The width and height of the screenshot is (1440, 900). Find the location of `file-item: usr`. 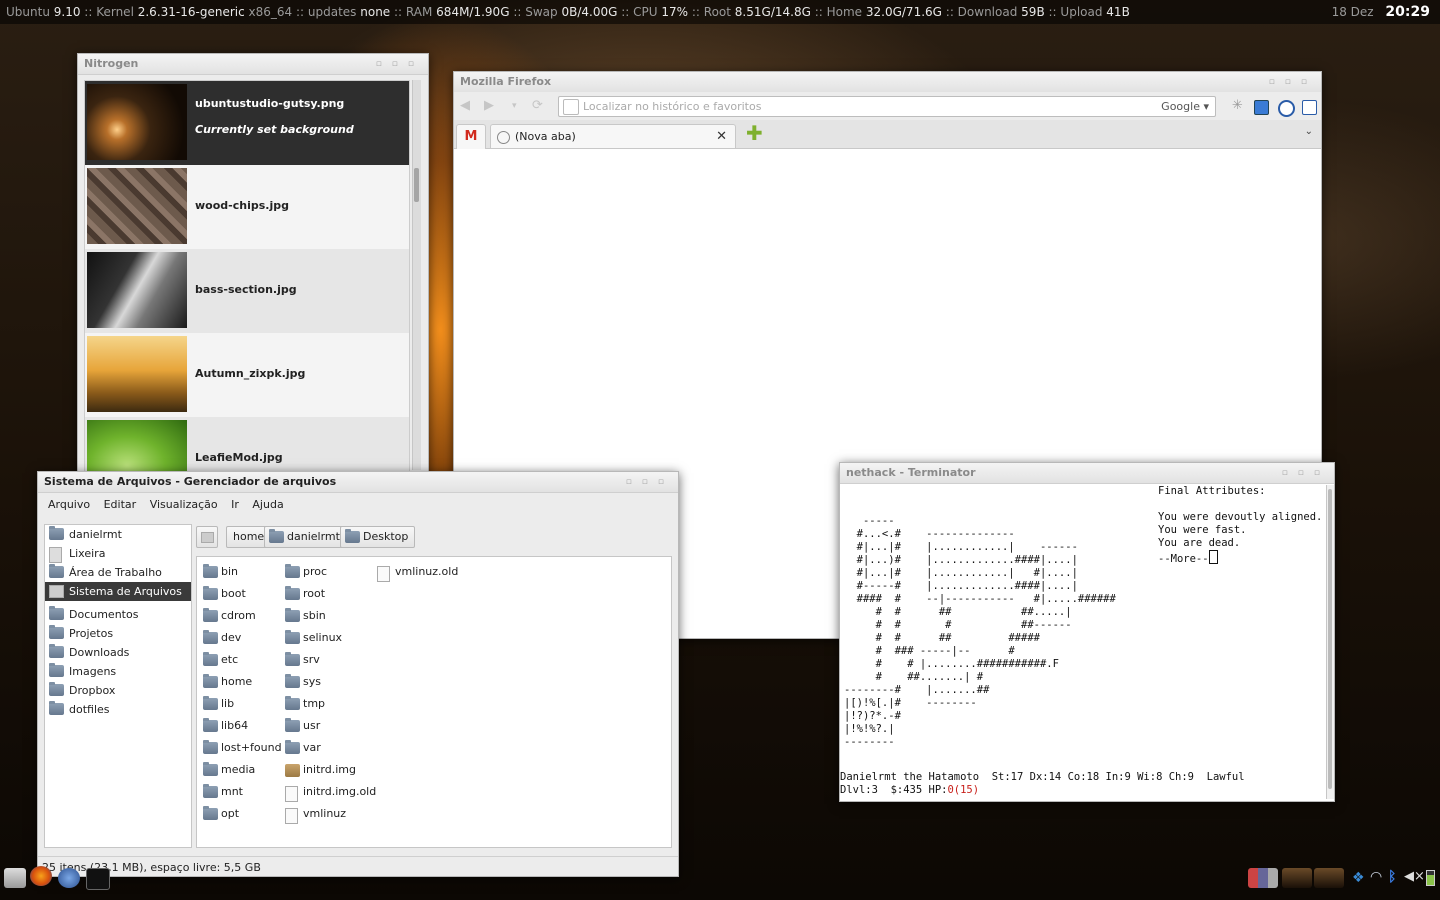

file-item: usr is located at coordinates (300, 727).